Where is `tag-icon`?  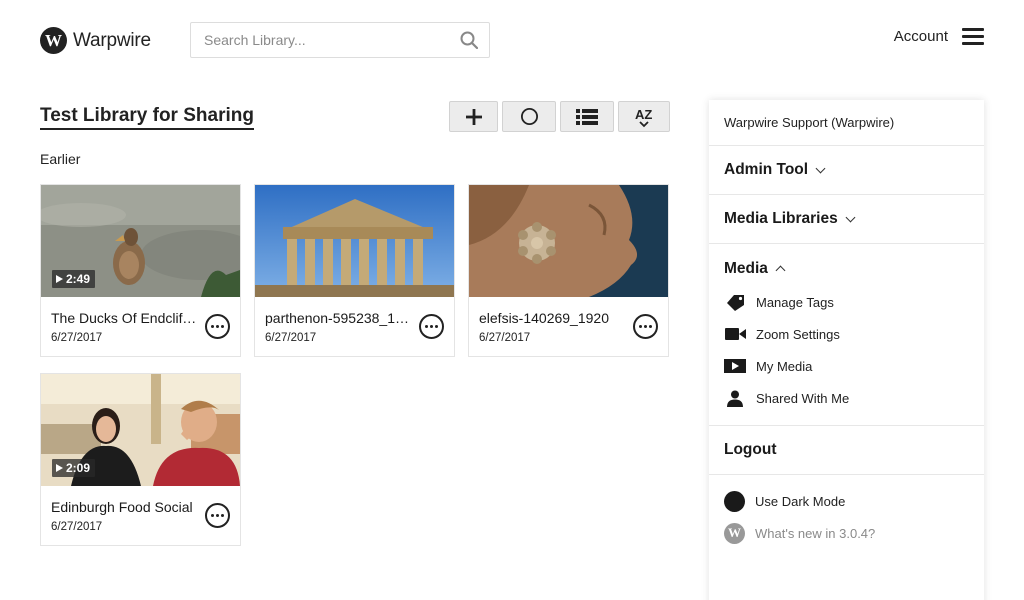
tag-icon is located at coordinates (735, 302).